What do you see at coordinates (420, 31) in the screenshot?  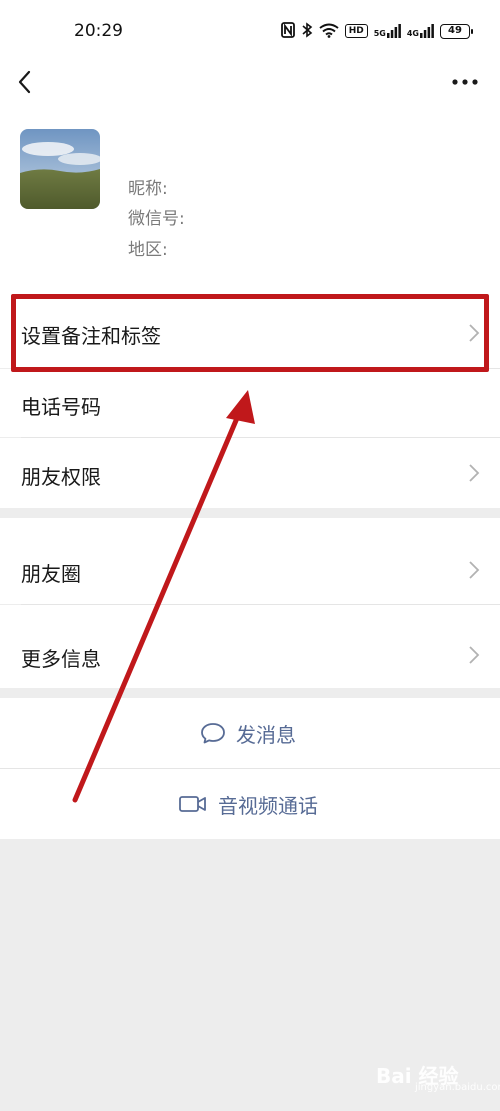 I see `signal-4g-icon: 4G` at bounding box center [420, 31].